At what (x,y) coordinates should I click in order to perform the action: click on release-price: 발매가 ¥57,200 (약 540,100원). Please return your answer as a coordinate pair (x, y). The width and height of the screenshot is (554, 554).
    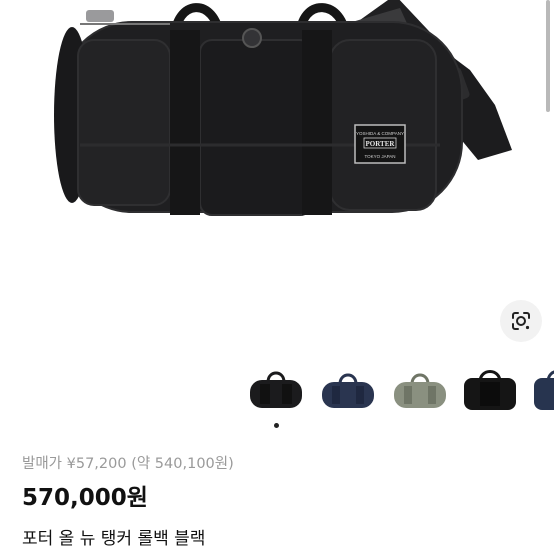
    Looking at the image, I should click on (128, 464).